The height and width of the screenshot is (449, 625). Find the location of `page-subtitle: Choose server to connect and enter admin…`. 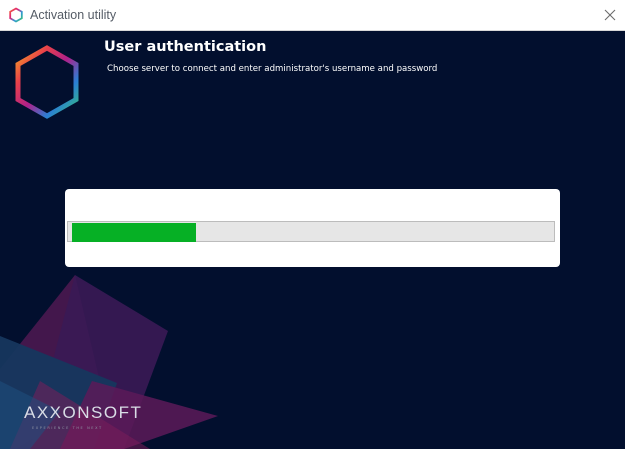

page-subtitle: Choose server to connect and enter admin… is located at coordinates (272, 69).